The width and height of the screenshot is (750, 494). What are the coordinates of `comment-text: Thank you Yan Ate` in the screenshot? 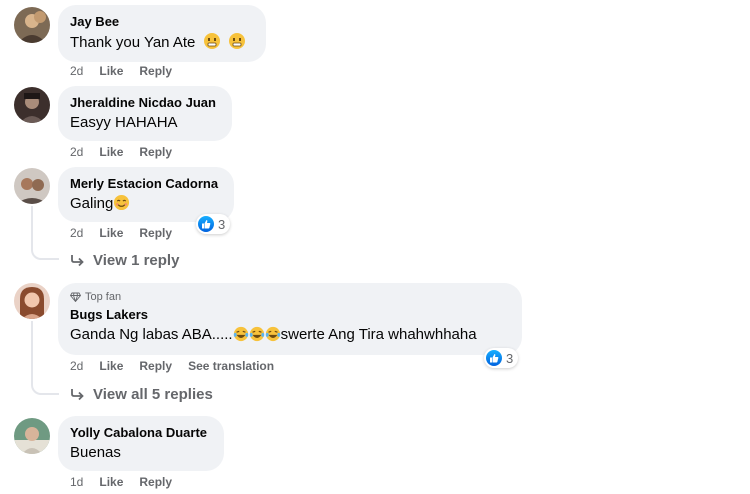 It's located at (162, 42).